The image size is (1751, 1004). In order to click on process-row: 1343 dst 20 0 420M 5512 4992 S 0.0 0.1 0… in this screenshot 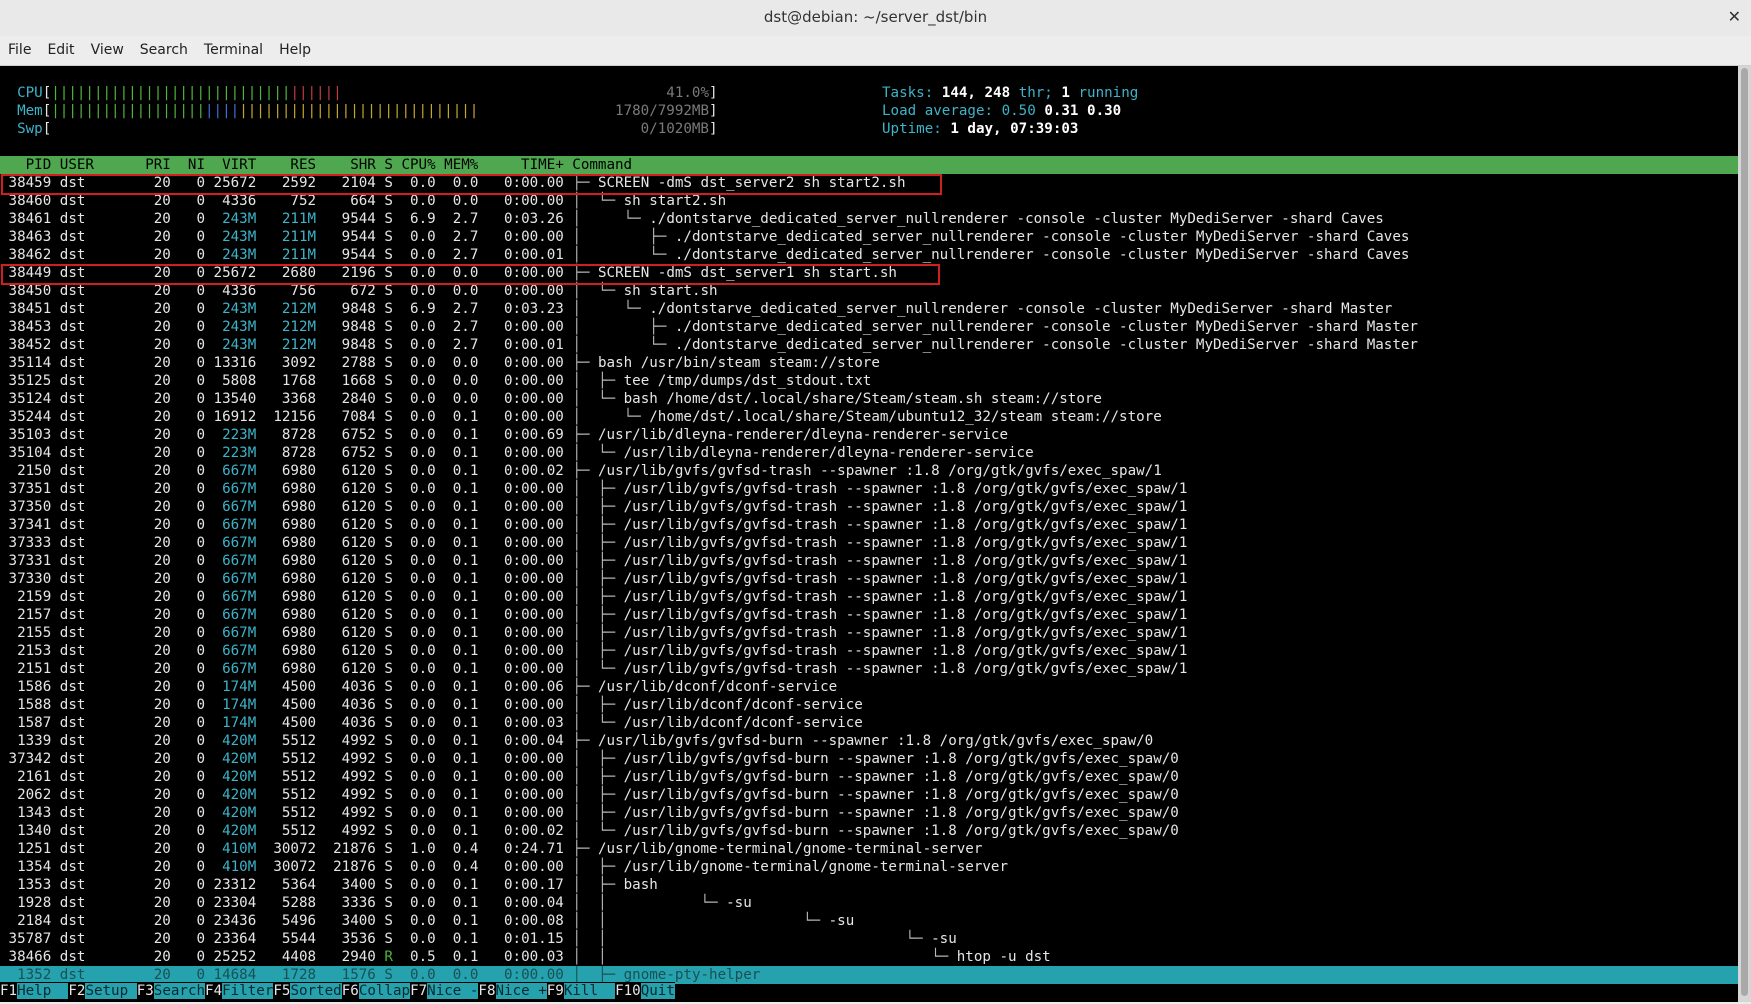, I will do `click(589, 813)`.